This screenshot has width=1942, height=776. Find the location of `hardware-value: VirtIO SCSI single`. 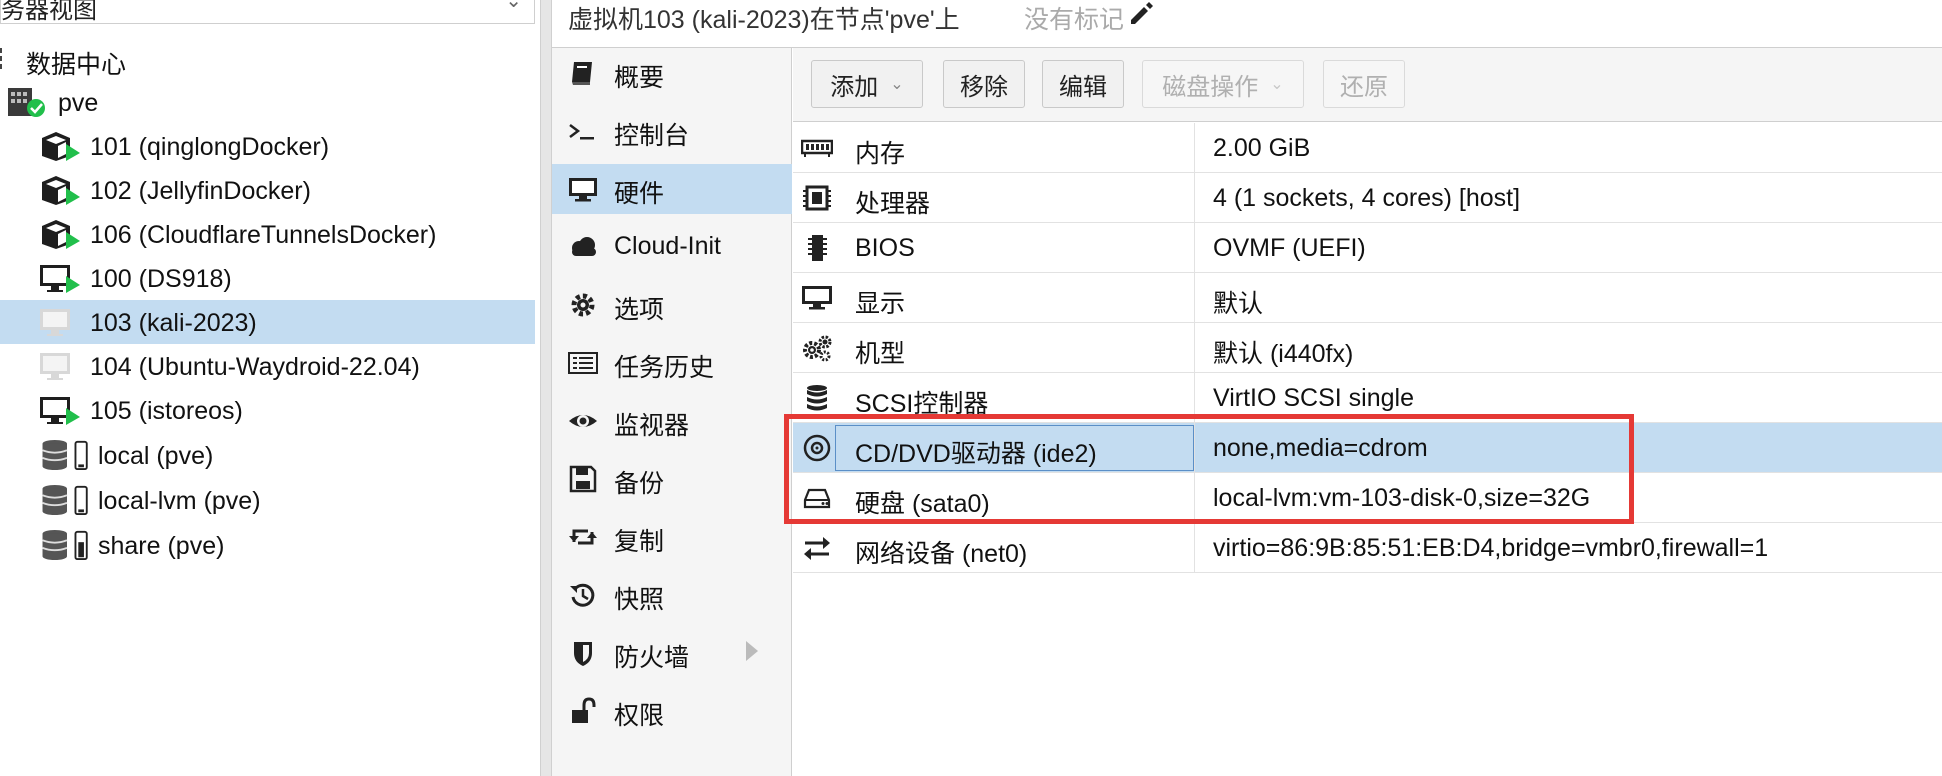

hardware-value: VirtIO SCSI single is located at coordinates (1314, 398).